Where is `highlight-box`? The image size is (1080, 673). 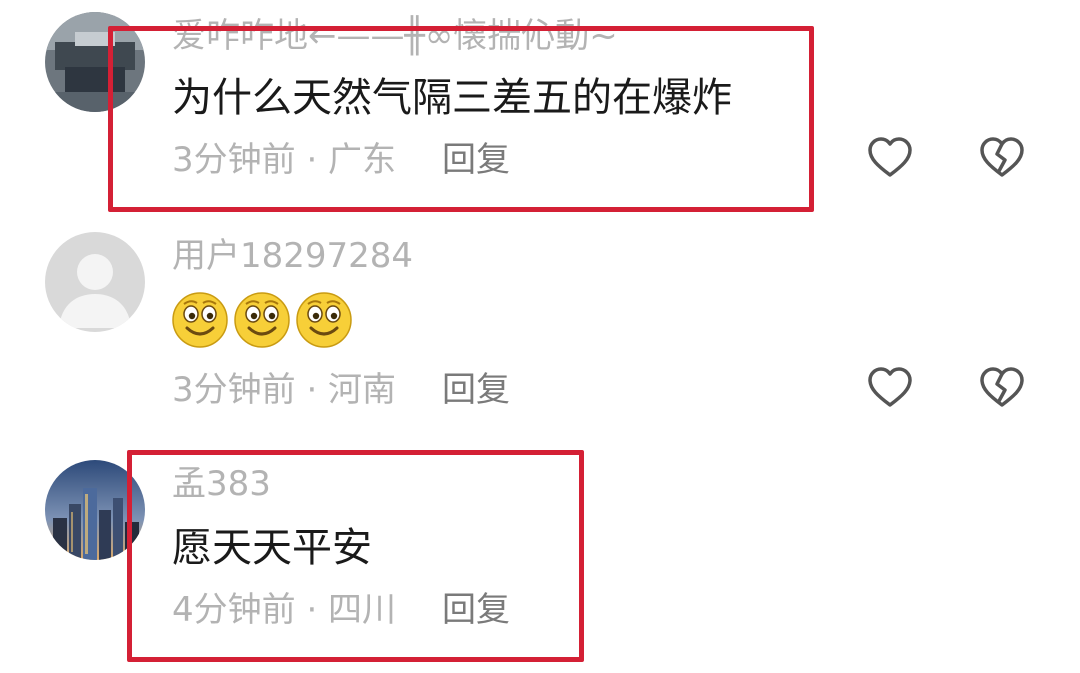
highlight-box is located at coordinates (355, 556).